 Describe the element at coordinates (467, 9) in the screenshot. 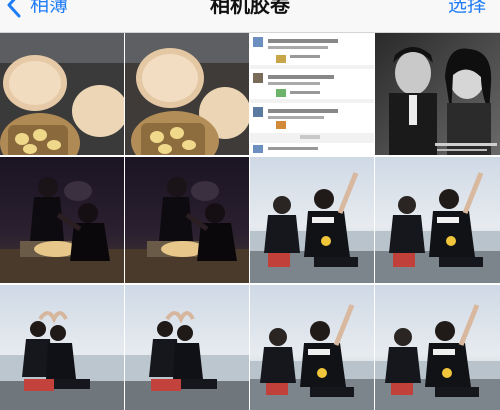

I see `select-button: 选择` at that location.